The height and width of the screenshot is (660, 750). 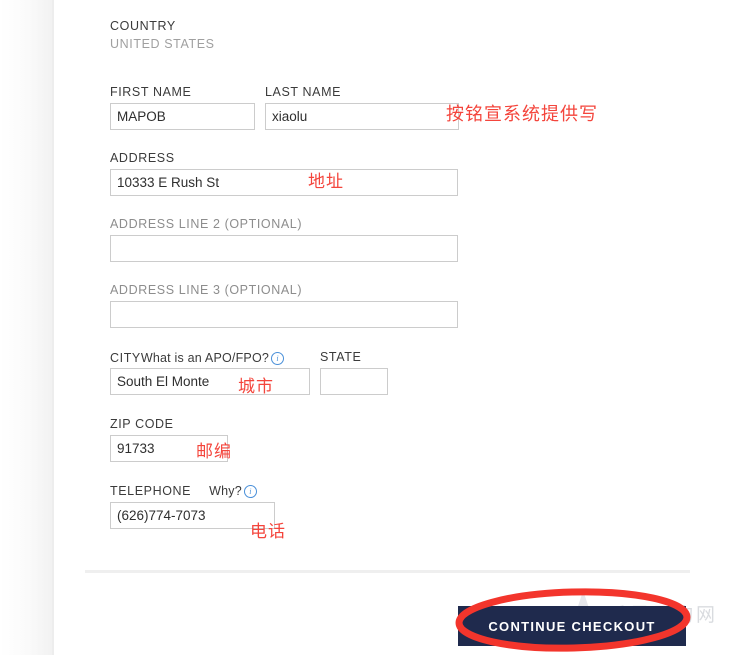 I want to click on city-label-group: CITYWhat is an APO/FPO? i, so click(x=197, y=358).